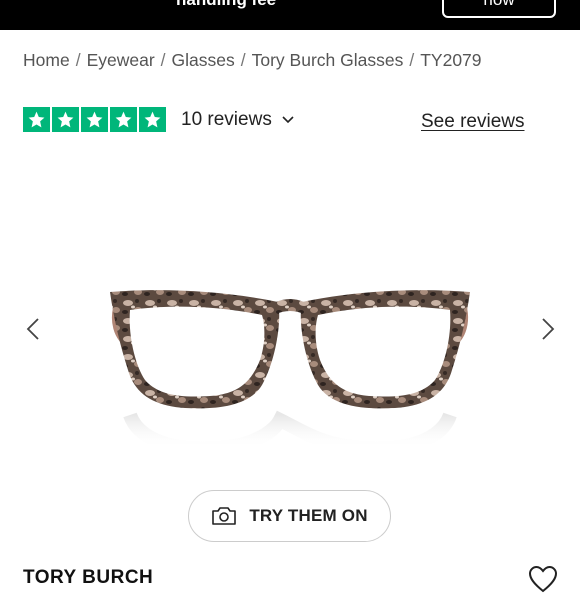 The height and width of the screenshot is (593, 580). Describe the element at coordinates (46, 60) in the screenshot. I see `breadcrumb-home: Home` at that location.